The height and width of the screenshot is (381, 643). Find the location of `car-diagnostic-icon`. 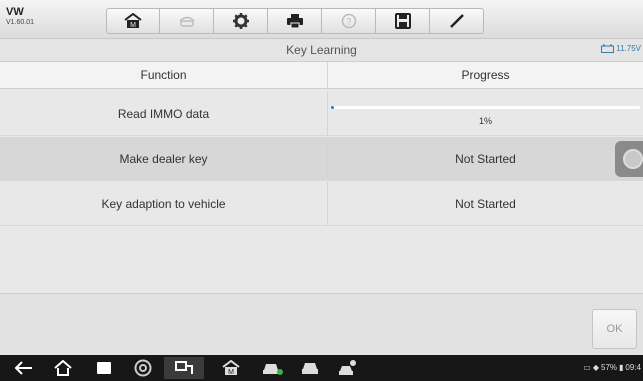

car-diagnostic-icon is located at coordinates (273, 369).